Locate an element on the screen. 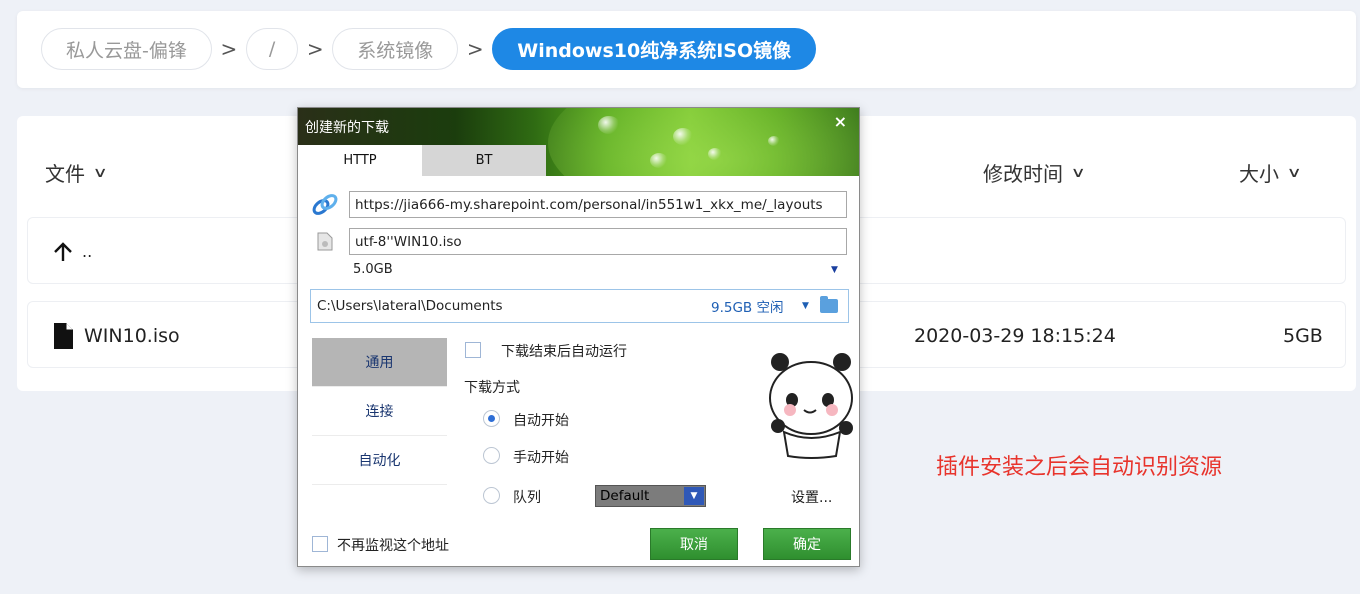  column-header-modified: 修改时间 ∨ is located at coordinates (1034, 172).